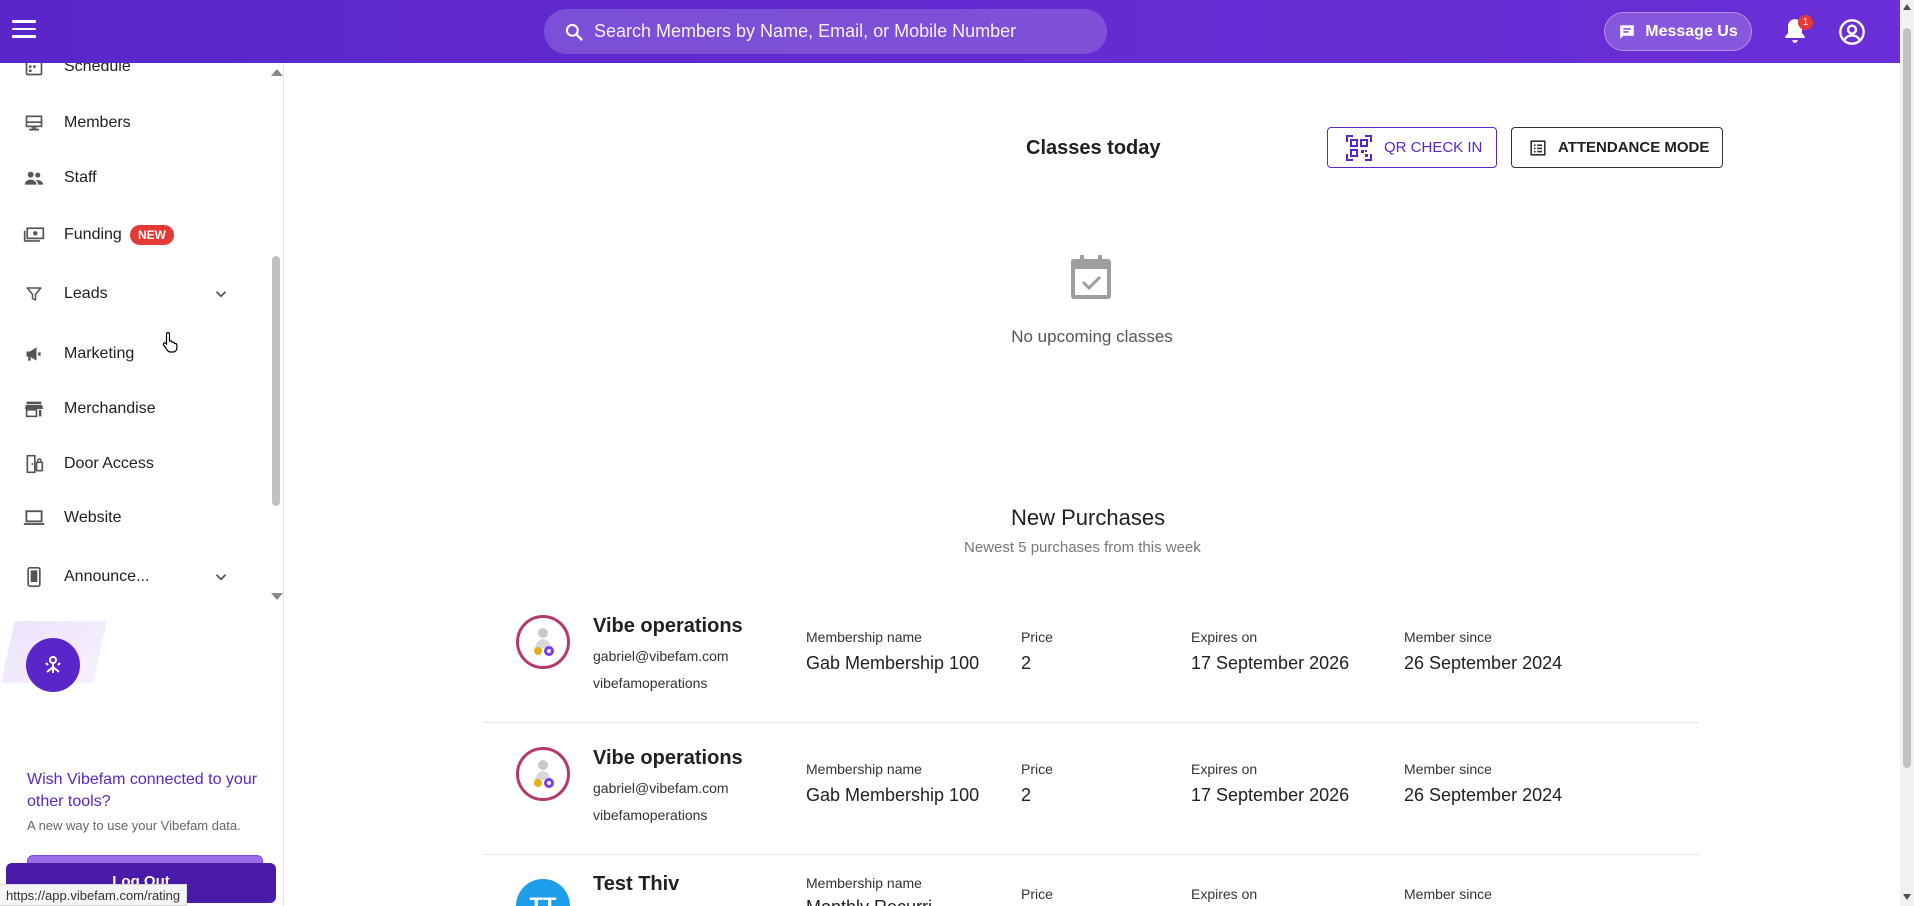  I want to click on sidebar-item-door-access: Door Access, so click(135, 464).